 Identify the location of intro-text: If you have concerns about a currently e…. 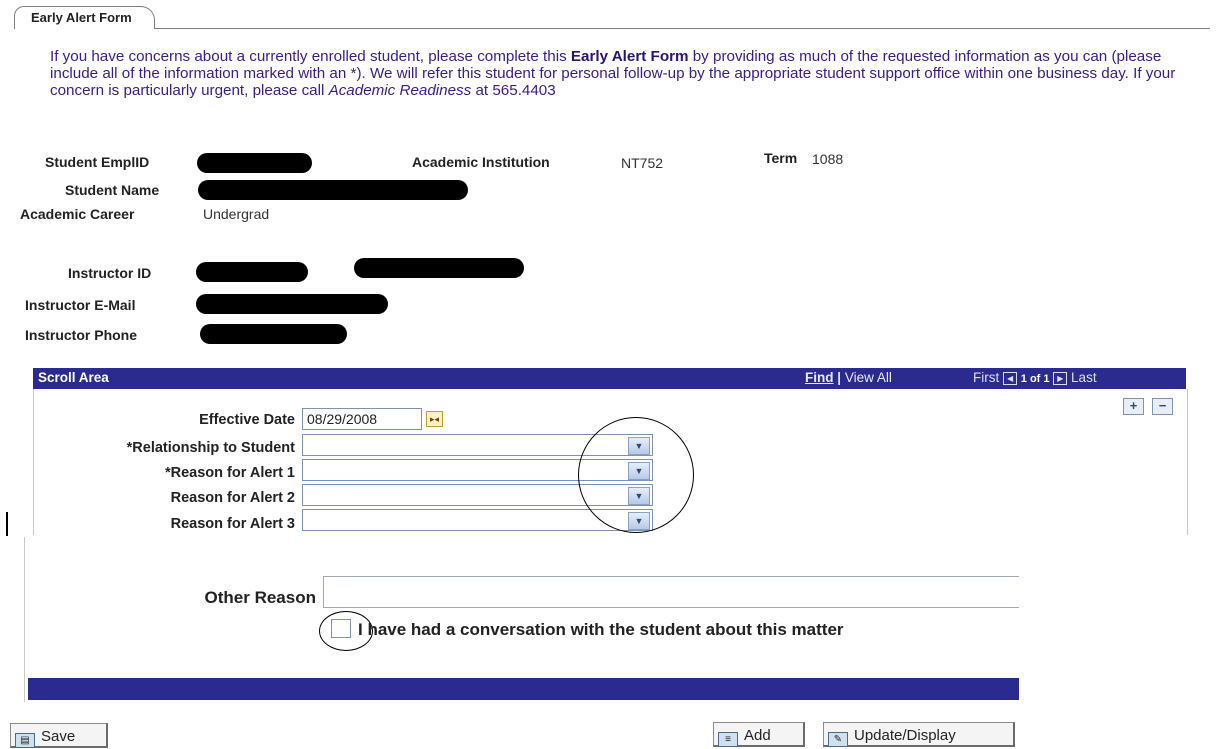
(630, 73).